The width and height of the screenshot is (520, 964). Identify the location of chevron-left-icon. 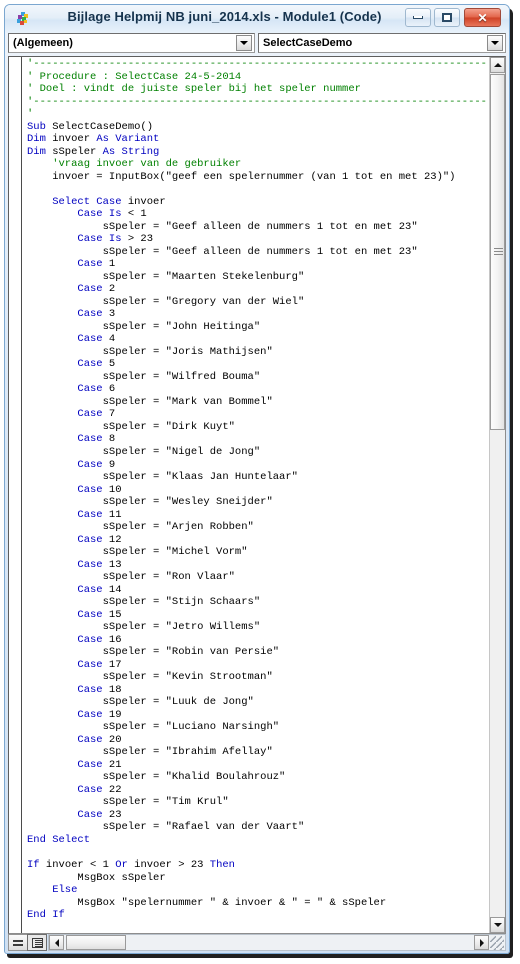
(56, 942).